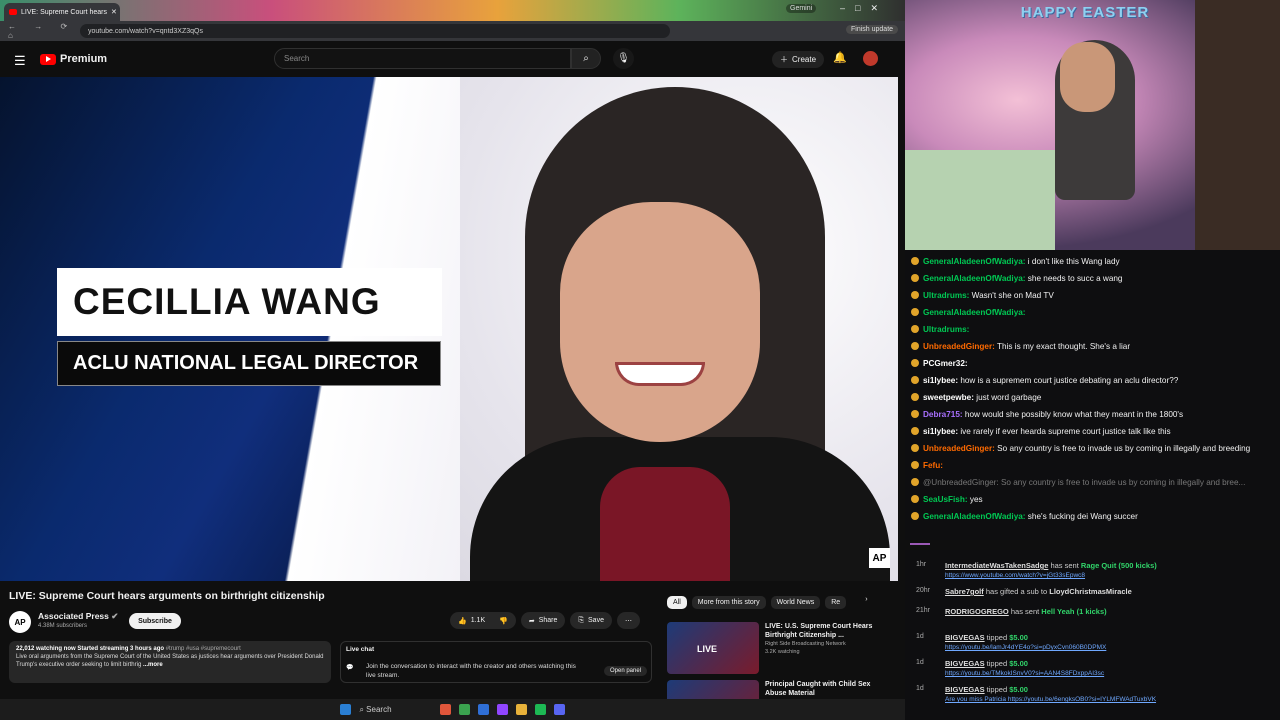 The height and width of the screenshot is (720, 1280). What do you see at coordinates (933, 465) in the screenshot?
I see `chat-username: Fefu:` at bounding box center [933, 465].